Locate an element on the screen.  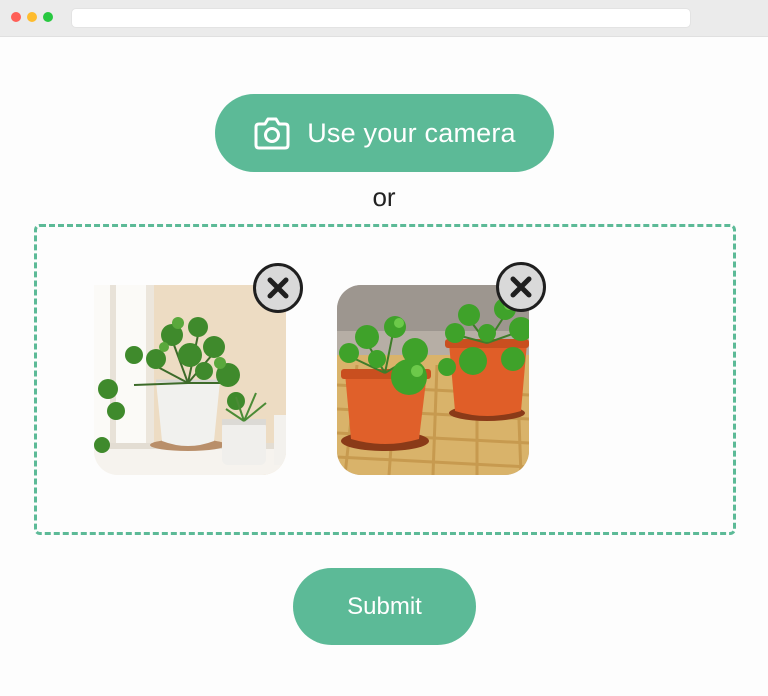
window-titlebar is located at coordinates (384, 18).